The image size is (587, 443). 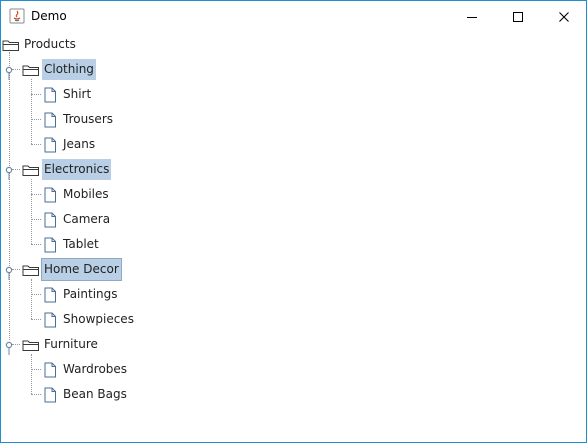 What do you see at coordinates (95, 394) in the screenshot?
I see `tree-leaf-label: Bean Bags` at bounding box center [95, 394].